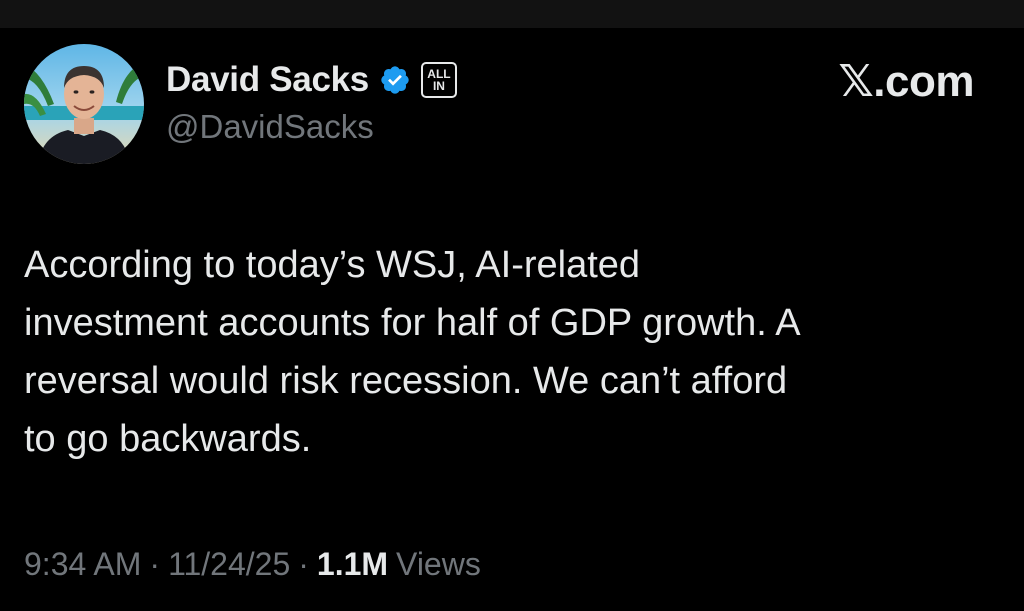 The image size is (1024, 611). Describe the element at coordinates (267, 80) in the screenshot. I see `author-display-name: David Sacks` at that location.